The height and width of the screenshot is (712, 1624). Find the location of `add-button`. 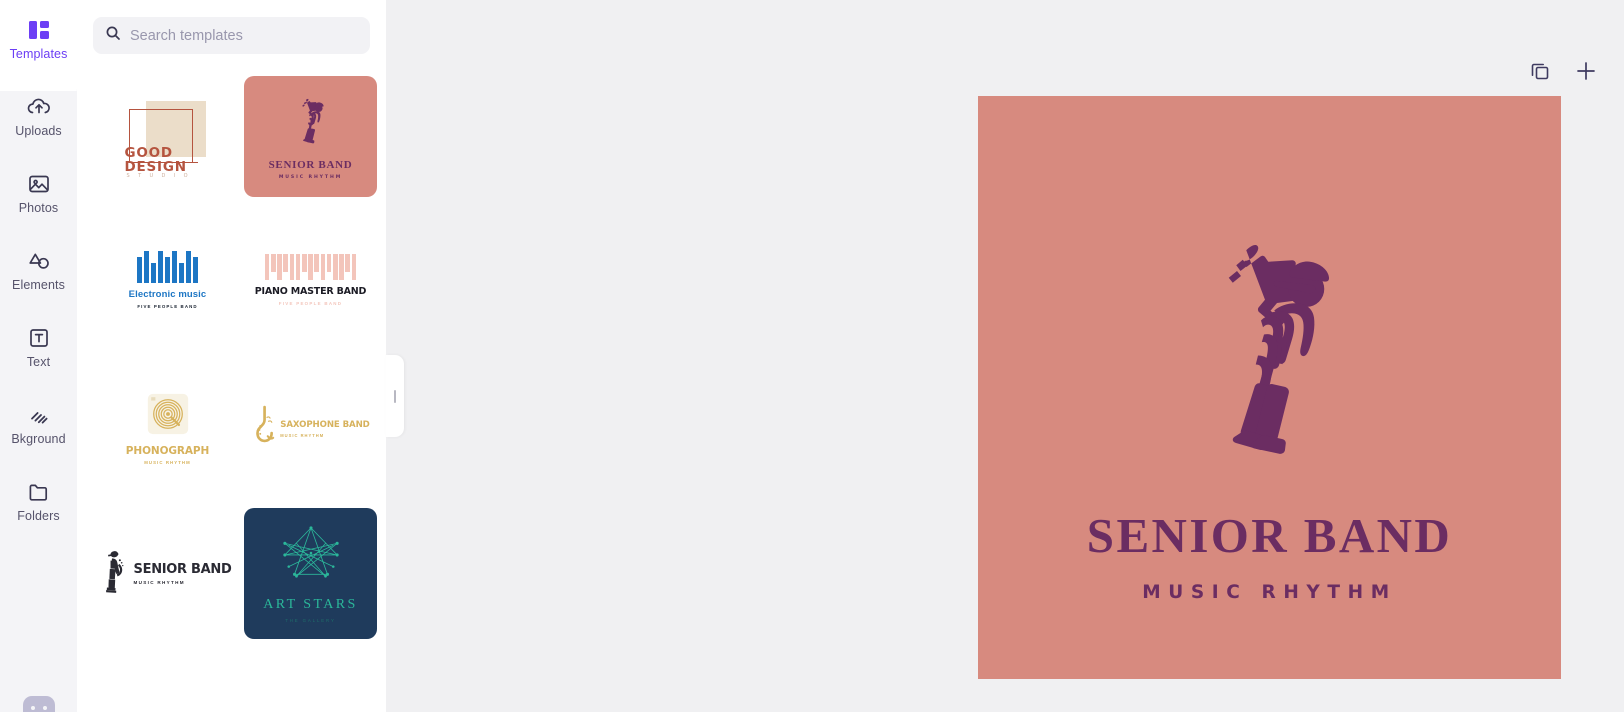

add-button is located at coordinates (1586, 72).